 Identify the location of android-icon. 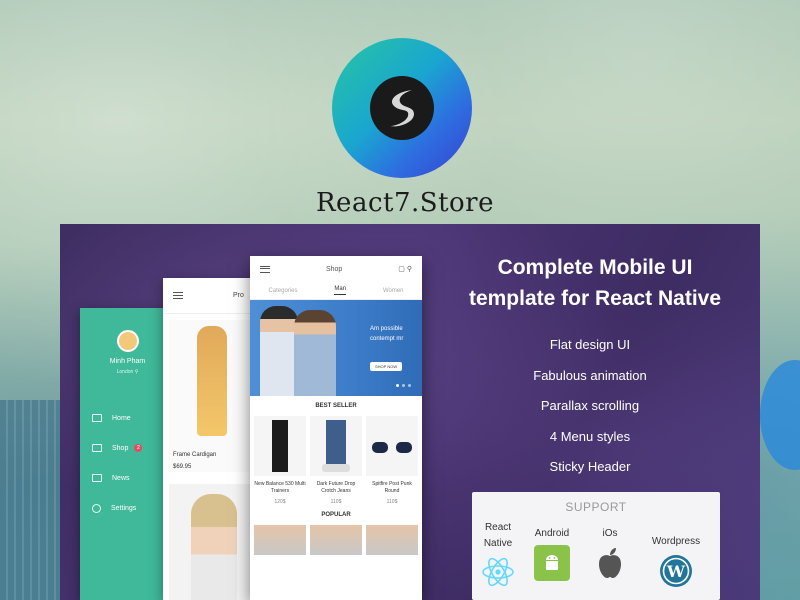
(552, 563).